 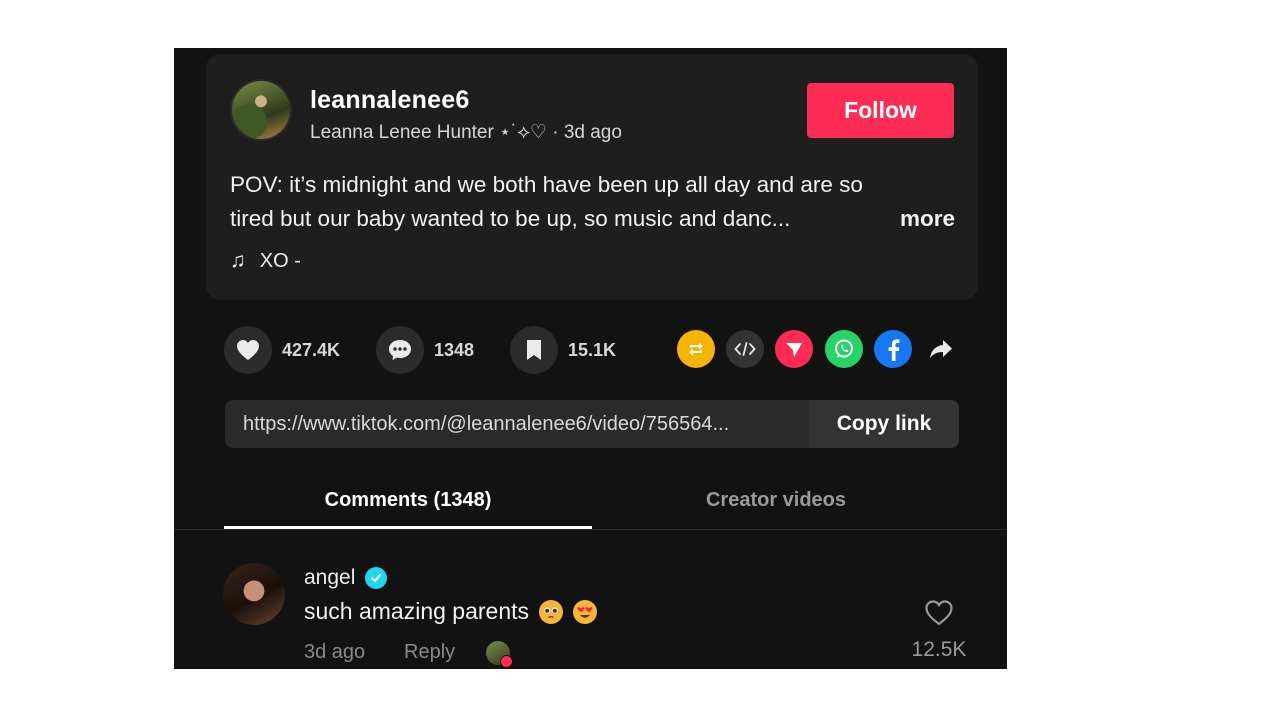 I want to click on whatsapp-share-button, so click(x=844, y=349).